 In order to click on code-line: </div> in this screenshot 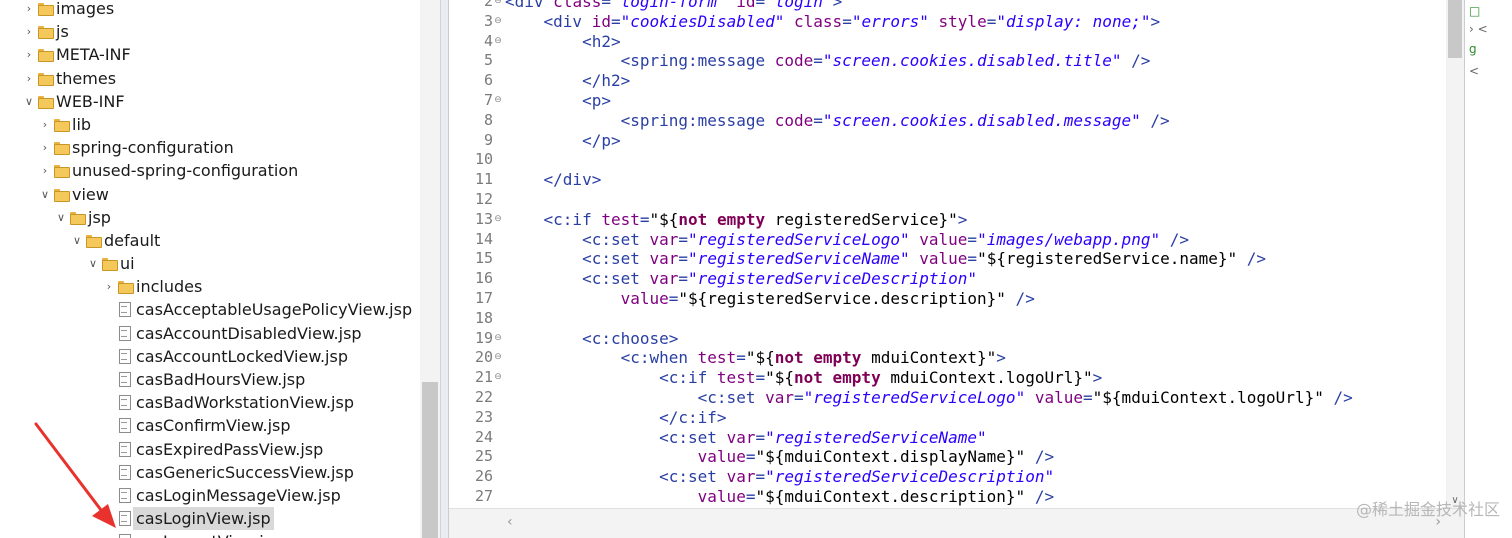, I will do `click(553, 180)`.